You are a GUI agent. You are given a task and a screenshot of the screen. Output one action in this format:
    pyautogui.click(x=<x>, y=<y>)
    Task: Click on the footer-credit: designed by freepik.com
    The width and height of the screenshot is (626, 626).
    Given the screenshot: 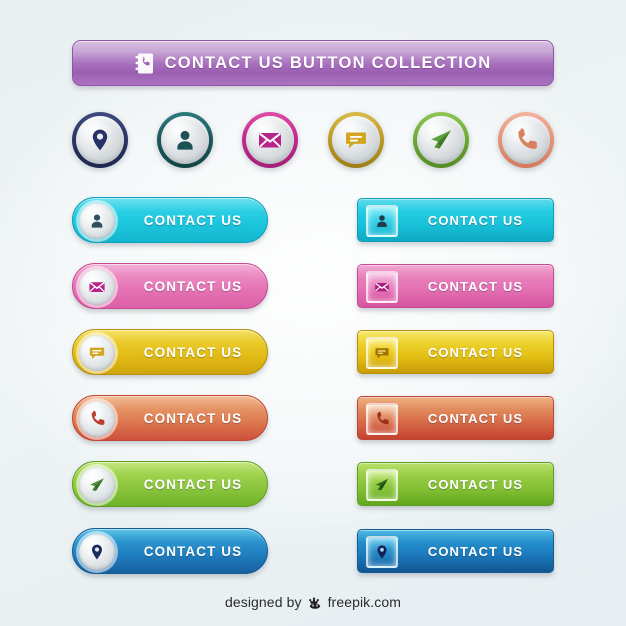 What is the action you would take?
    pyautogui.click(x=313, y=602)
    